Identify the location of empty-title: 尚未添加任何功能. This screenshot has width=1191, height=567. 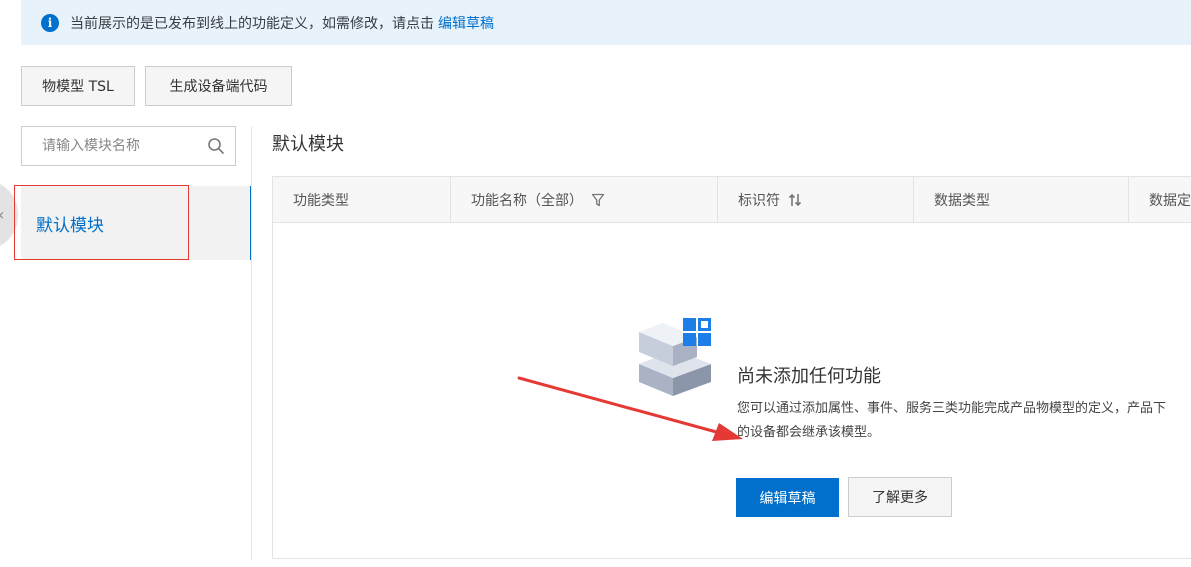
(809, 376).